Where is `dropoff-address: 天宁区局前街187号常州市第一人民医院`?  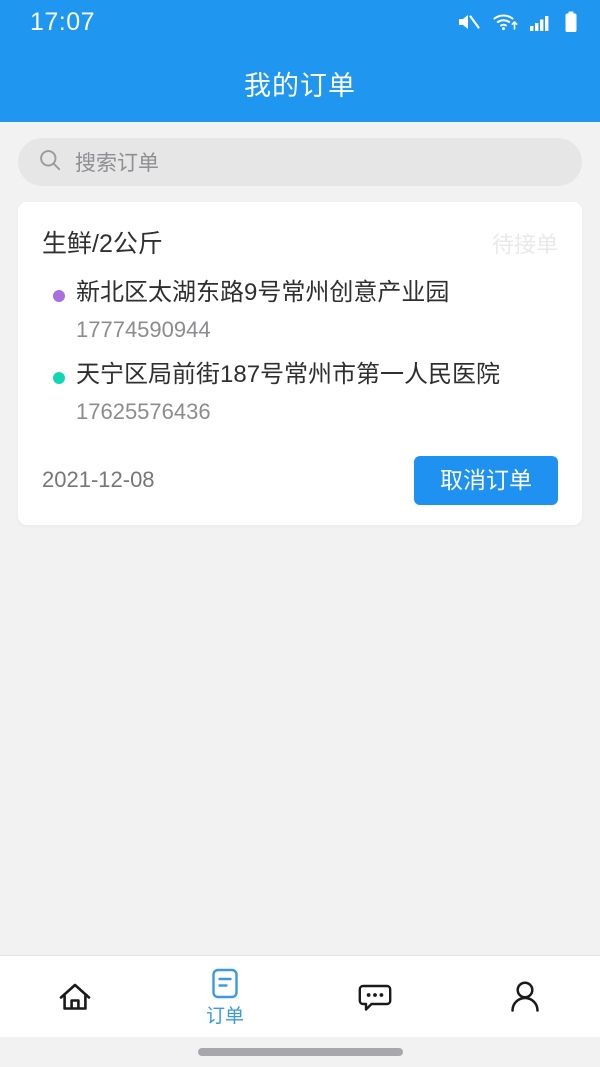
dropoff-address: 天宁区局前街187号常州市第一人民医院 is located at coordinates (288, 374).